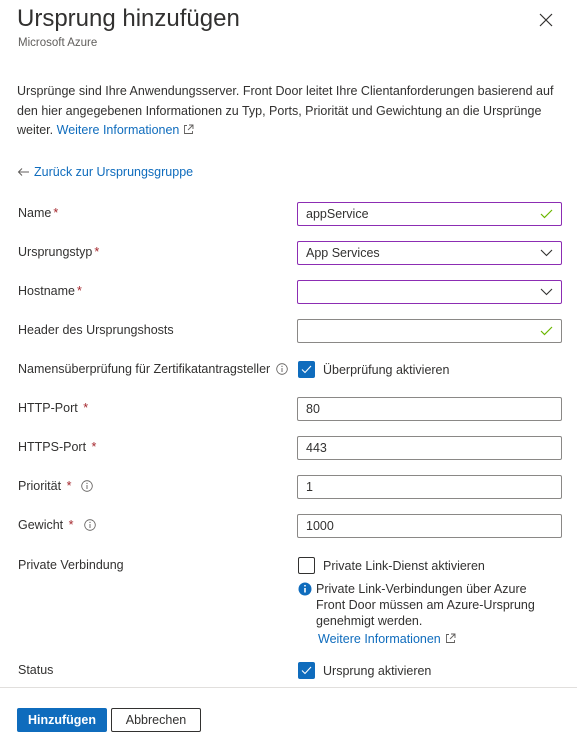 Image resolution: width=577 pixels, height=744 pixels. Describe the element at coordinates (38, 213) in the screenshot. I see `name-label: Name *` at that location.